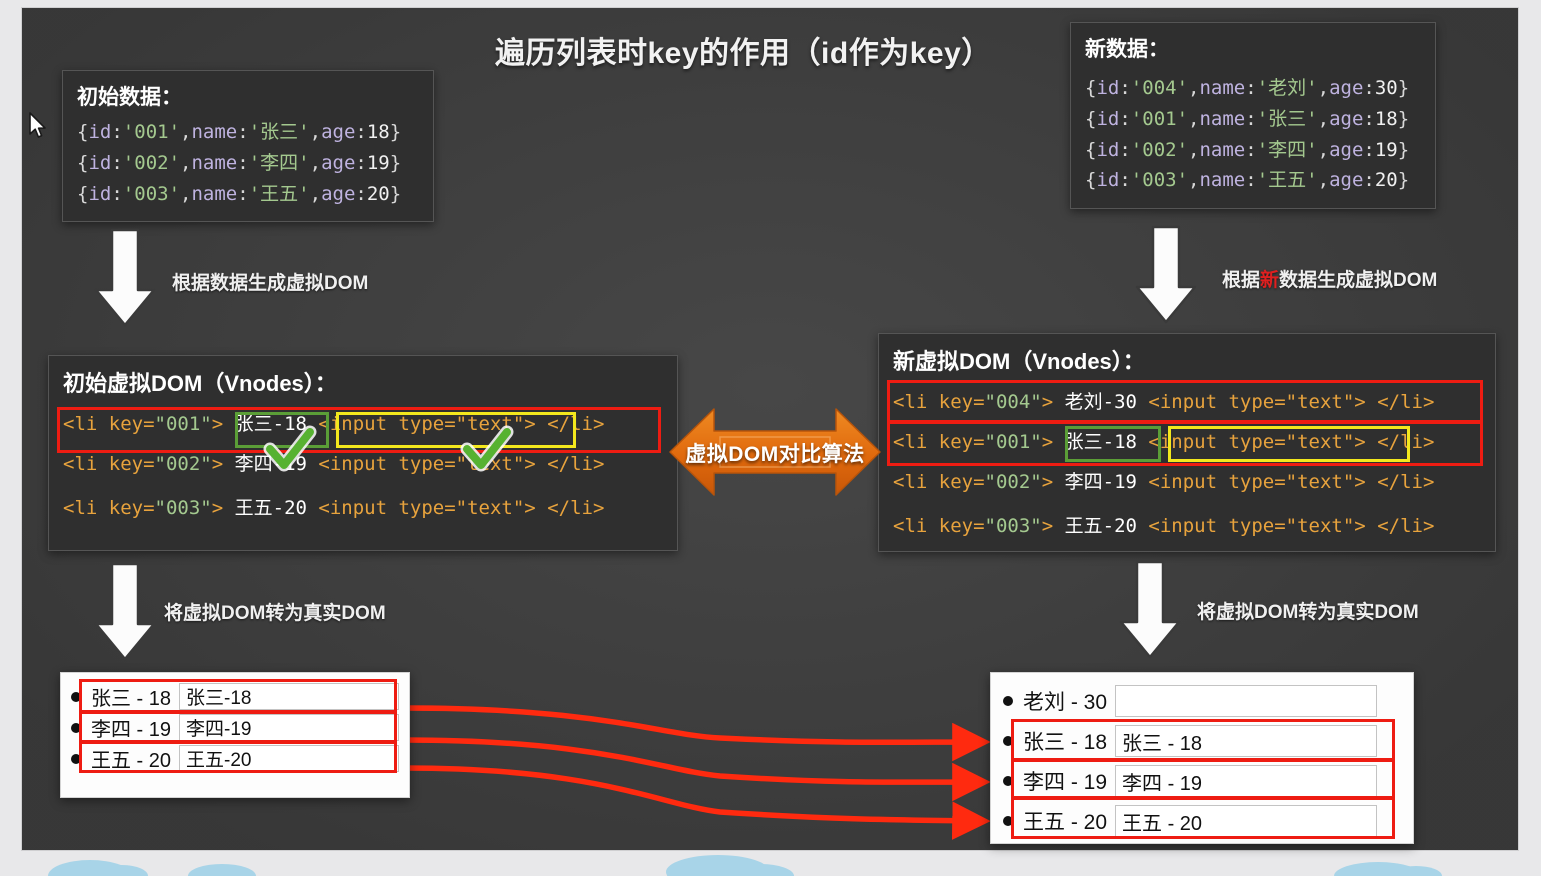 The width and height of the screenshot is (1541, 876). I want to click on list-item-label: 老刘 - 30, so click(1065, 702).